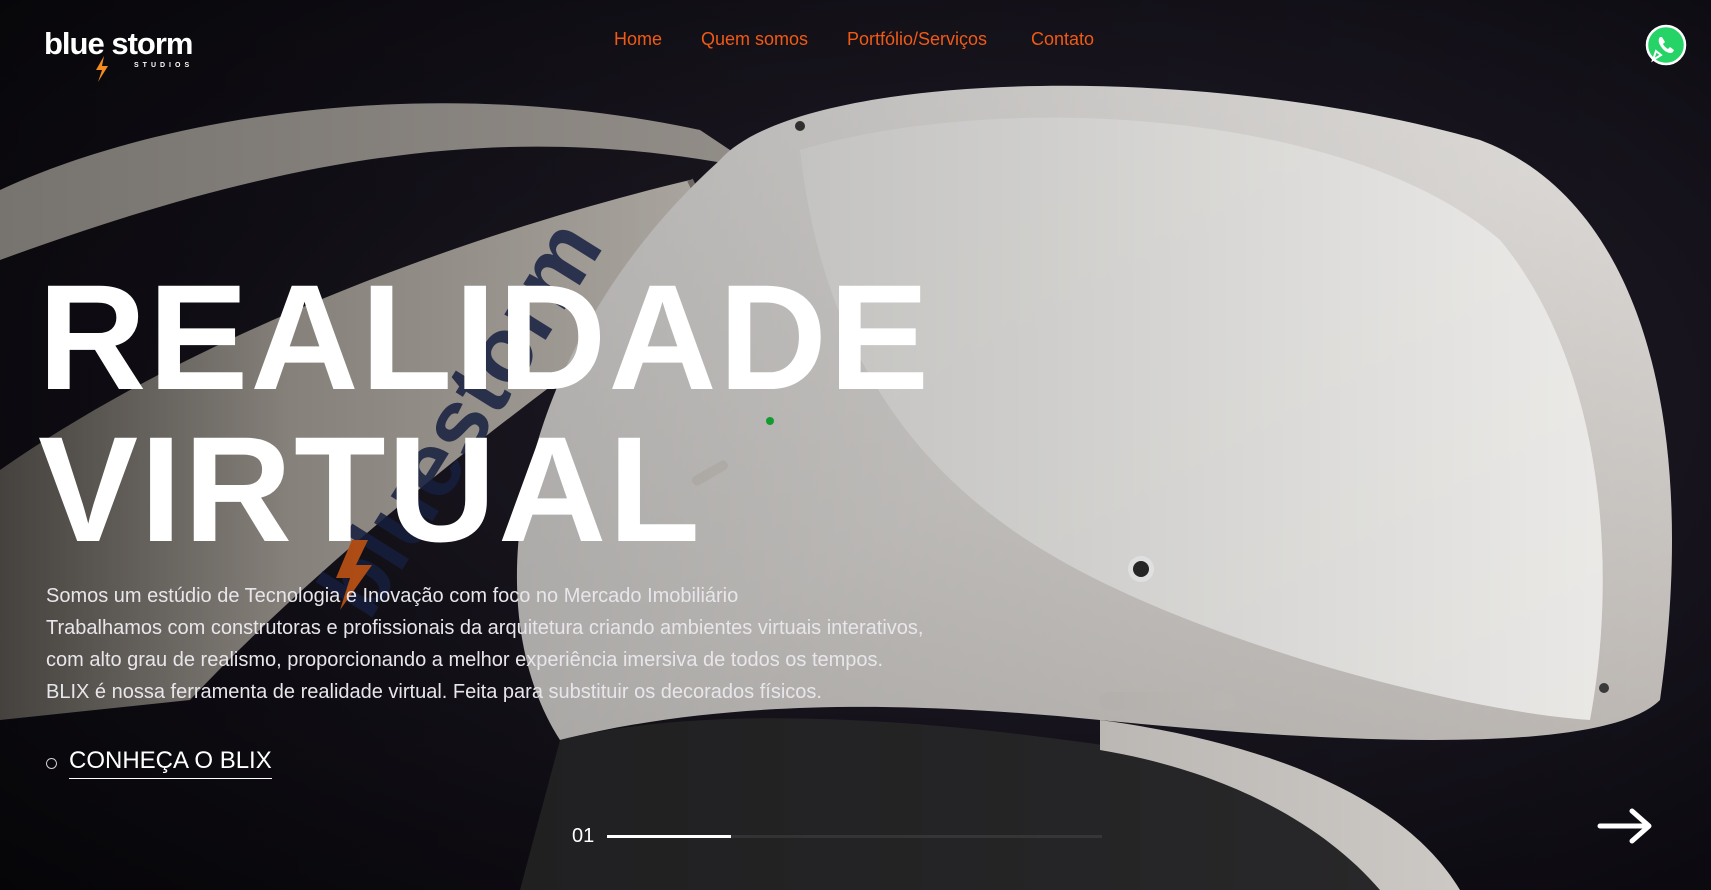  What do you see at coordinates (170, 762) in the screenshot?
I see `cta-label: CONHEÇA O BLIX` at bounding box center [170, 762].